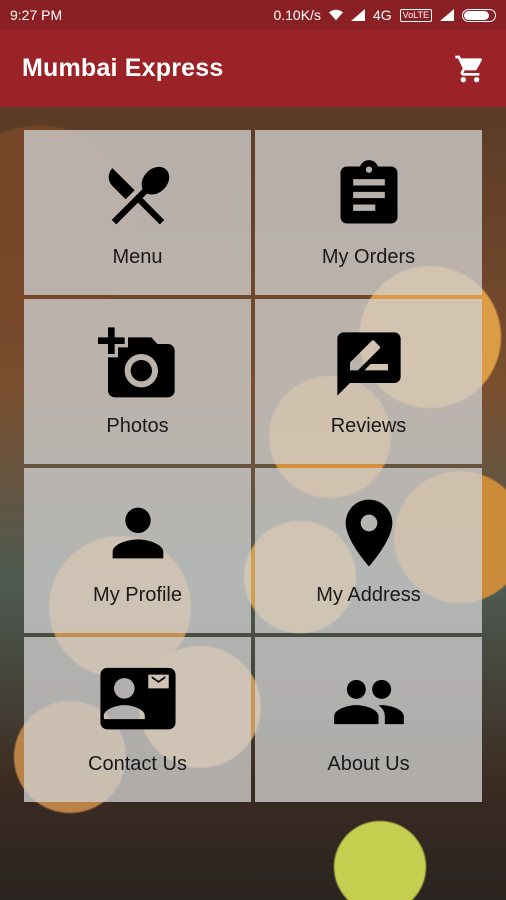 The image size is (506, 900). Describe the element at coordinates (253, 68) in the screenshot. I see `app-bar: Mumbai Express` at that location.